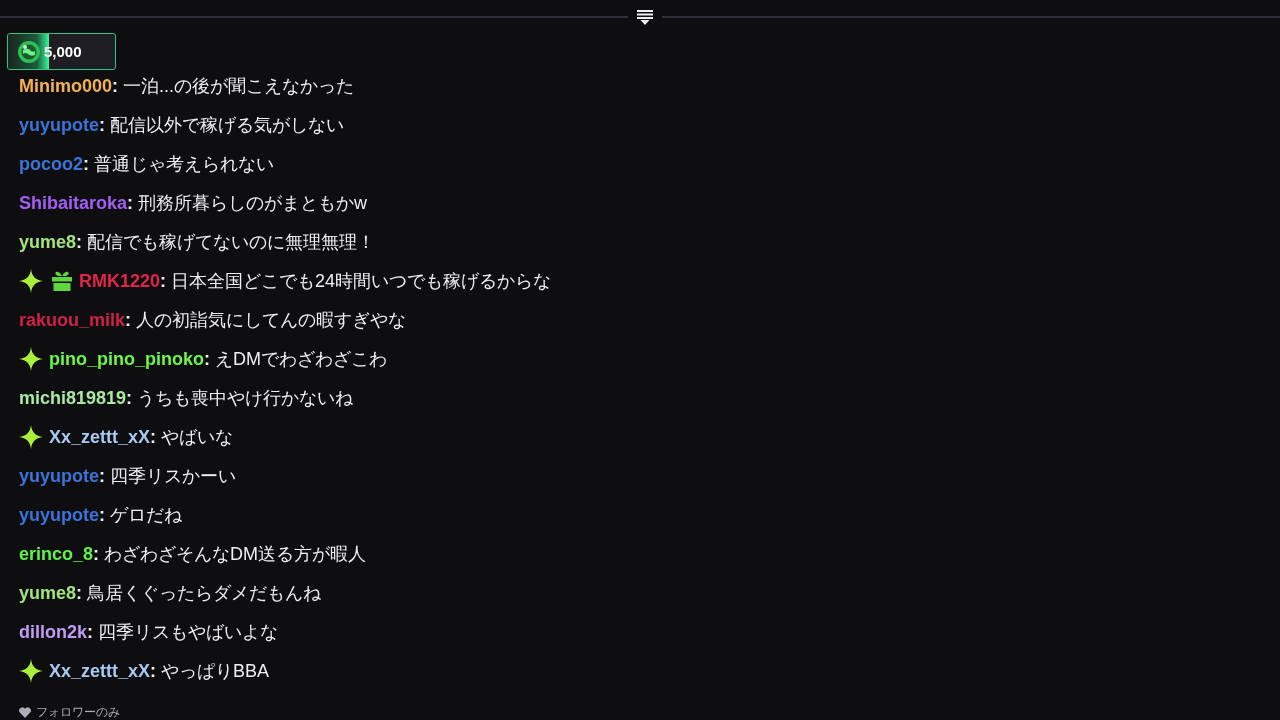 The image size is (1280, 720). Describe the element at coordinates (645, 17) in the screenshot. I see `bars-down-arrow-icon` at that location.